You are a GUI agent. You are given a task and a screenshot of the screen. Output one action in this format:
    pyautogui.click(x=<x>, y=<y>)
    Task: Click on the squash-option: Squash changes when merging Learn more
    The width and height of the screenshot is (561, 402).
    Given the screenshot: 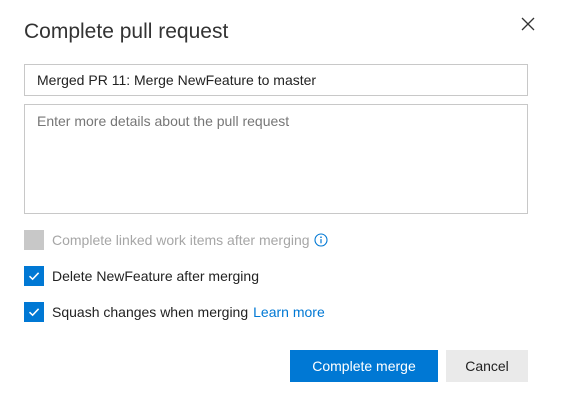 What is the action you would take?
    pyautogui.click(x=174, y=312)
    